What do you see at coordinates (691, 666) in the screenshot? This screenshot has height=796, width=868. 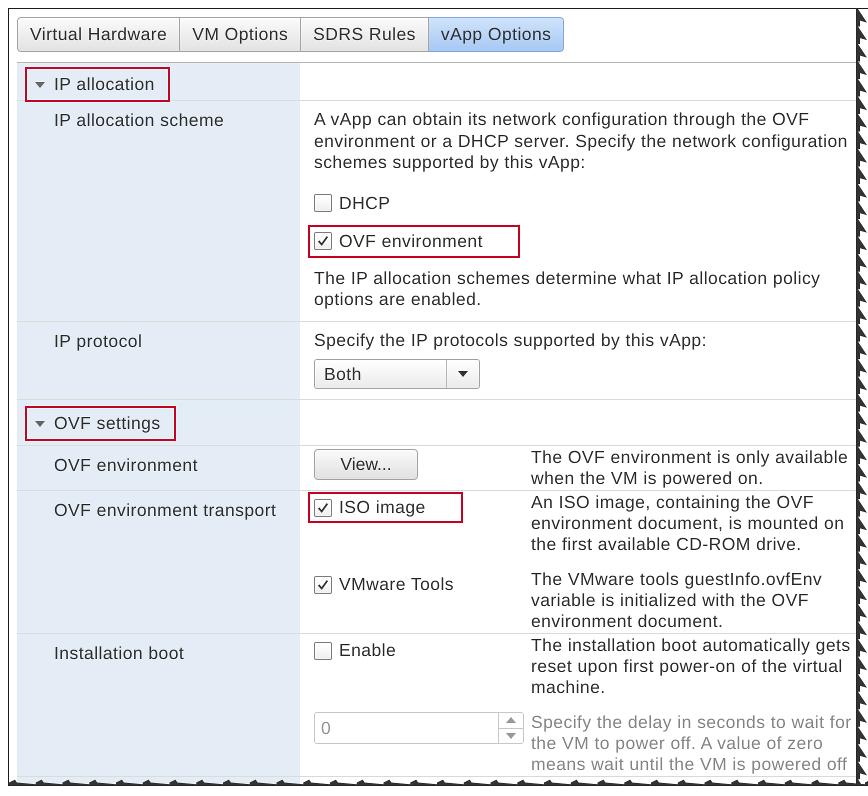 I see `description-text: The installation boot automatically gets reset upon first power-on of the virtual machine.` at bounding box center [691, 666].